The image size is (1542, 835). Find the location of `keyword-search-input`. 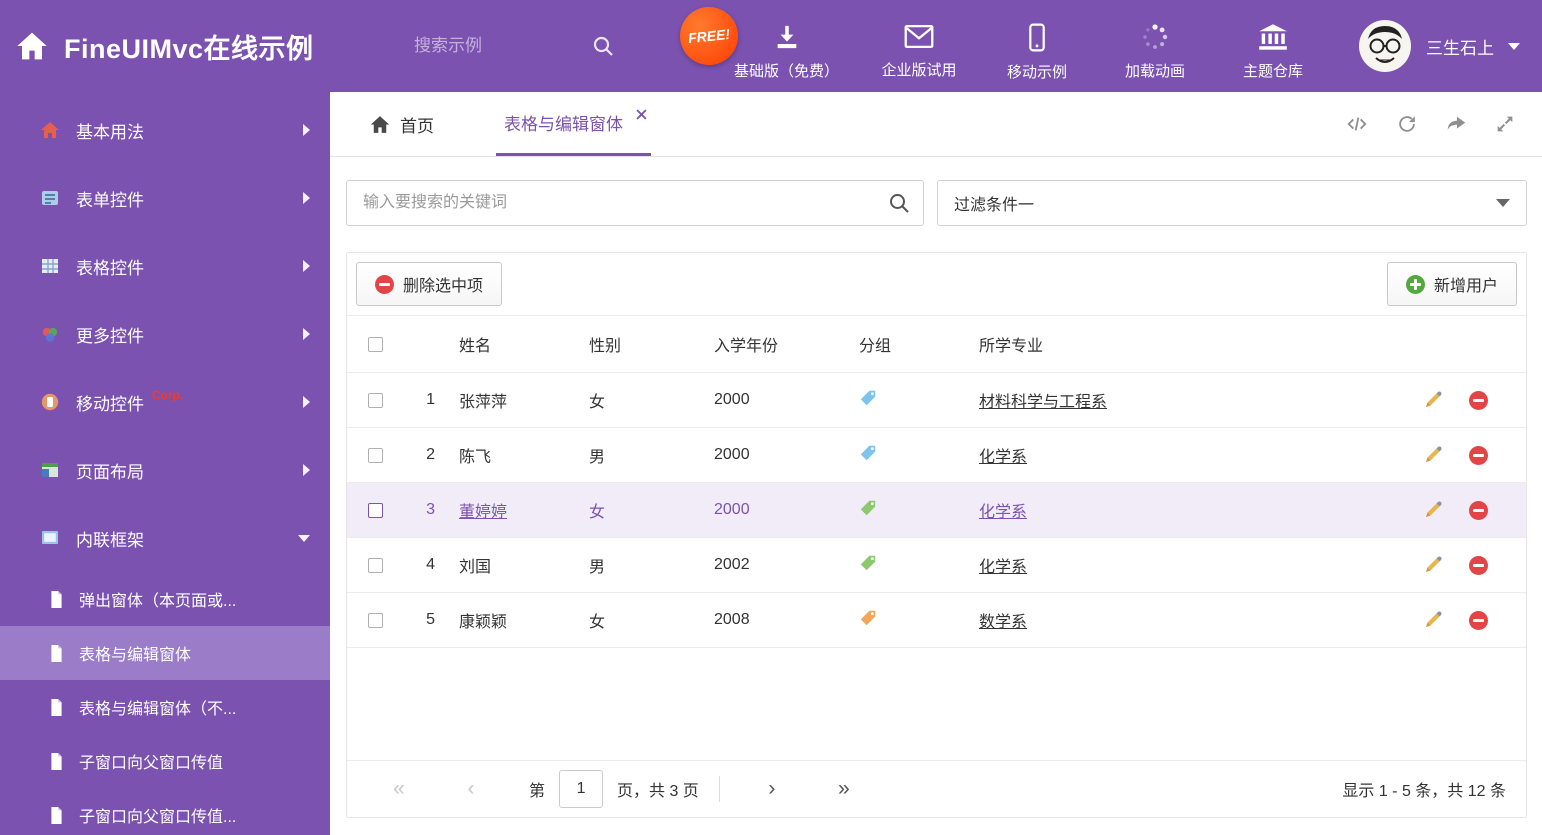

keyword-search-input is located at coordinates (635, 203).